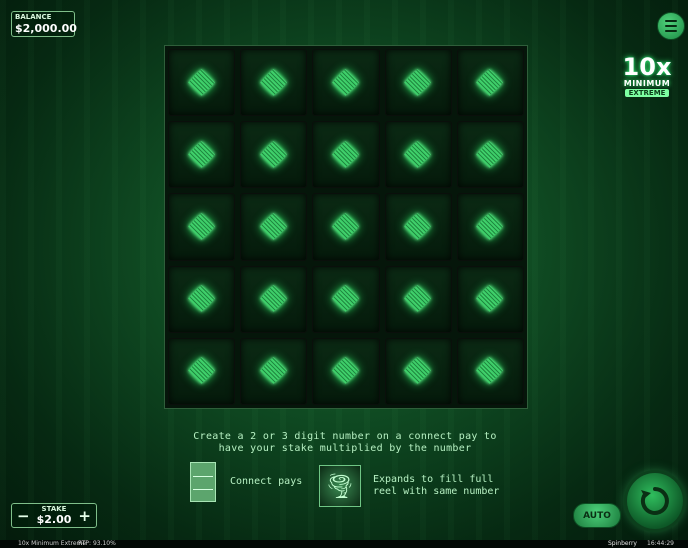 The width and height of the screenshot is (688, 548). Describe the element at coordinates (647, 83) in the screenshot. I see `logo-subtitle: MINIMUM` at that location.